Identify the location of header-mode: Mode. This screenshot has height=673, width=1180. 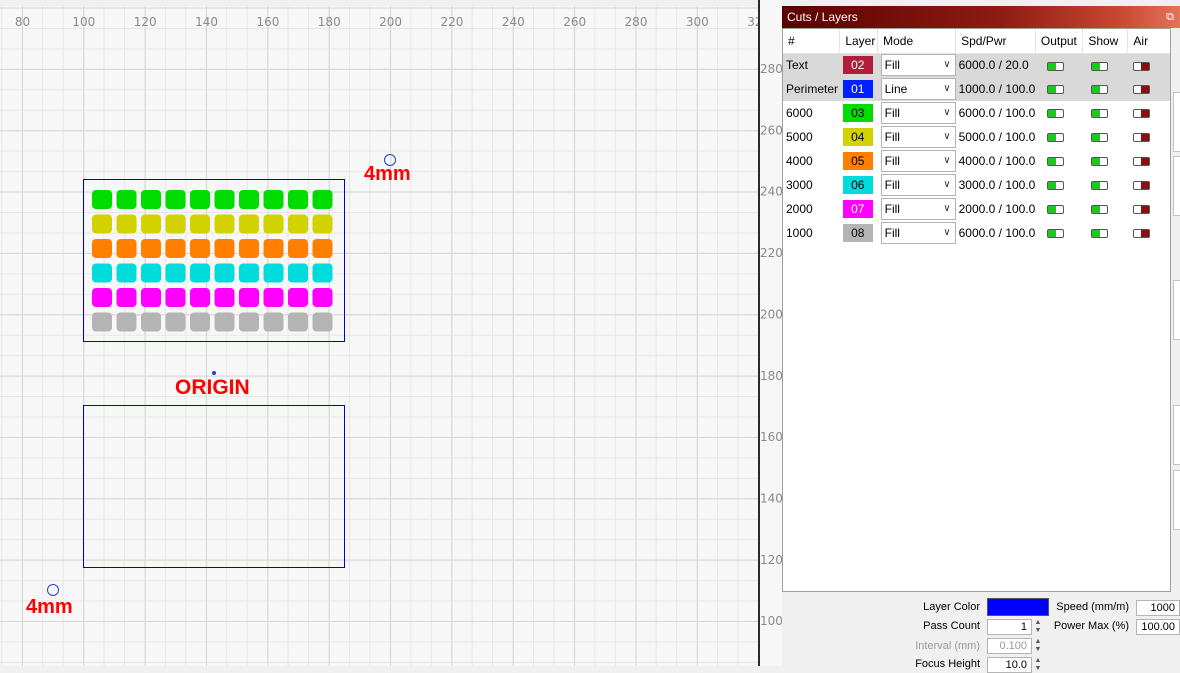
(917, 41).